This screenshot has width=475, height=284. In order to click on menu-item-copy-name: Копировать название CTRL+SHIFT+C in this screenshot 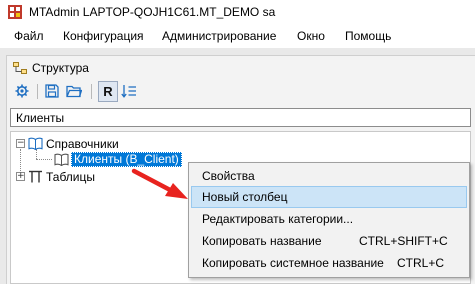, I will do `click(329, 241)`.